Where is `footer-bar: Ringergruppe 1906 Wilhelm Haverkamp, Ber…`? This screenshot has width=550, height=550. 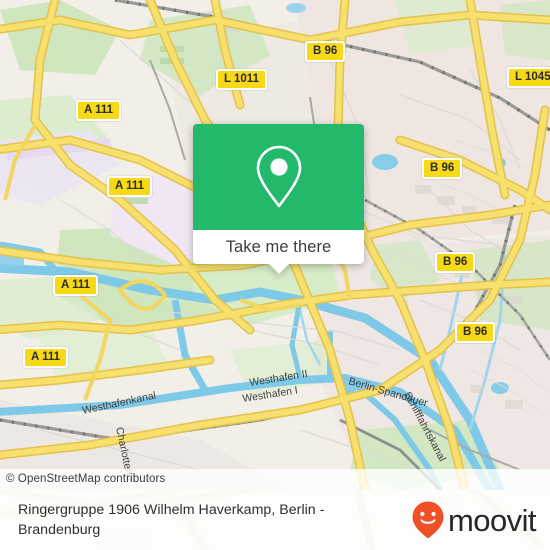
footer-bar: Ringergruppe 1906 Wilhelm Haverkamp, Ber… is located at coordinates (275, 520).